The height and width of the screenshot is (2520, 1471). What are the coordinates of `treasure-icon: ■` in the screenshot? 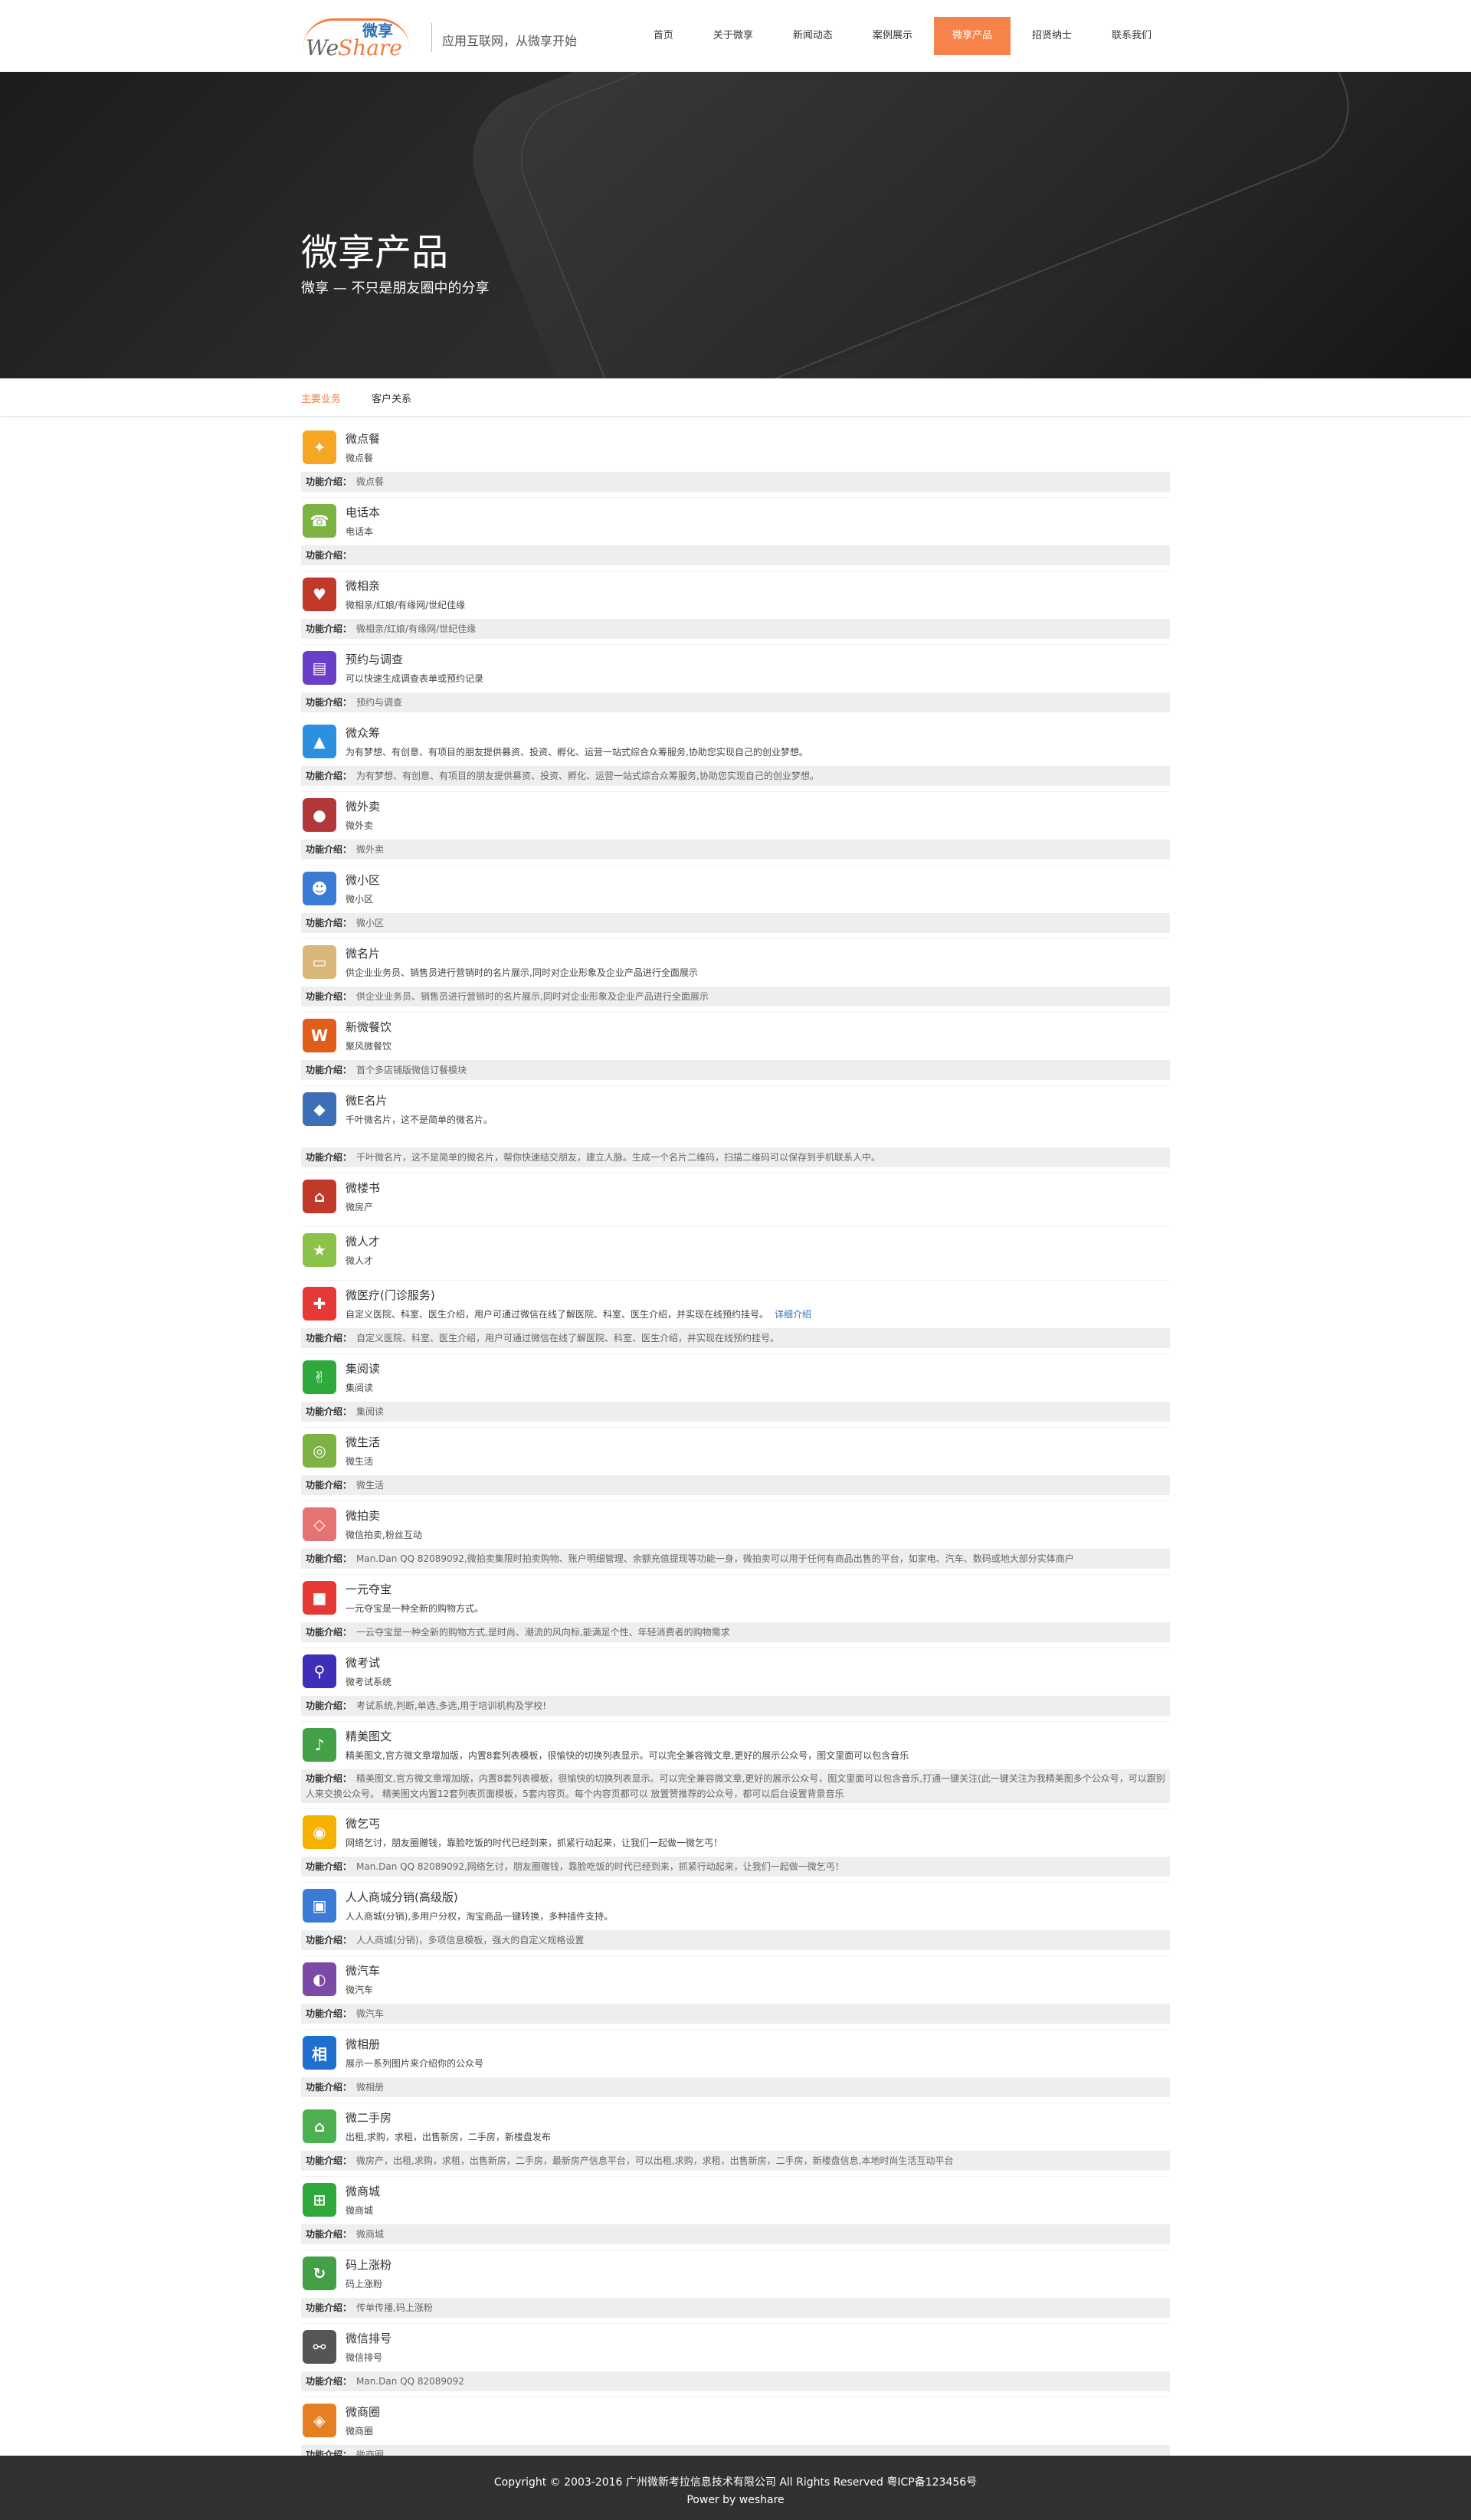 It's located at (319, 1598).